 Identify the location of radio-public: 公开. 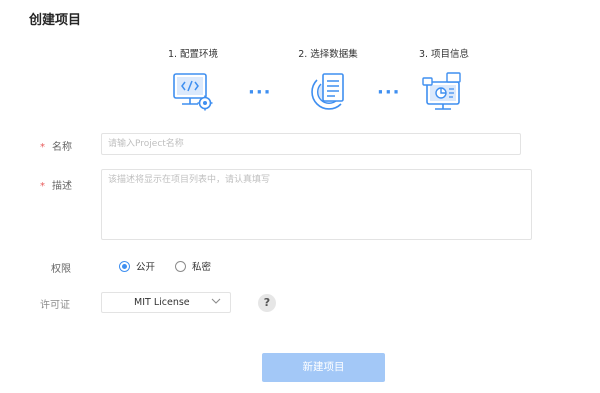
(137, 266).